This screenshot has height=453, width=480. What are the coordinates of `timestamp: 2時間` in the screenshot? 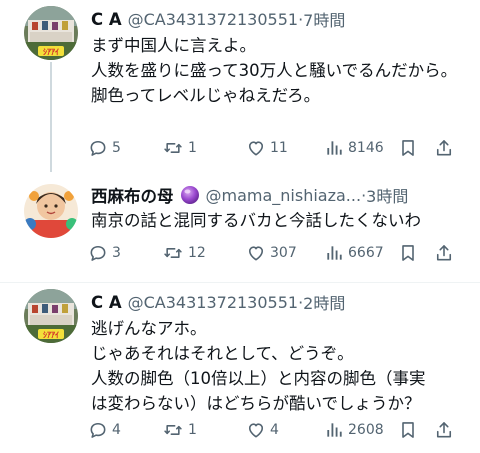 It's located at (324, 302).